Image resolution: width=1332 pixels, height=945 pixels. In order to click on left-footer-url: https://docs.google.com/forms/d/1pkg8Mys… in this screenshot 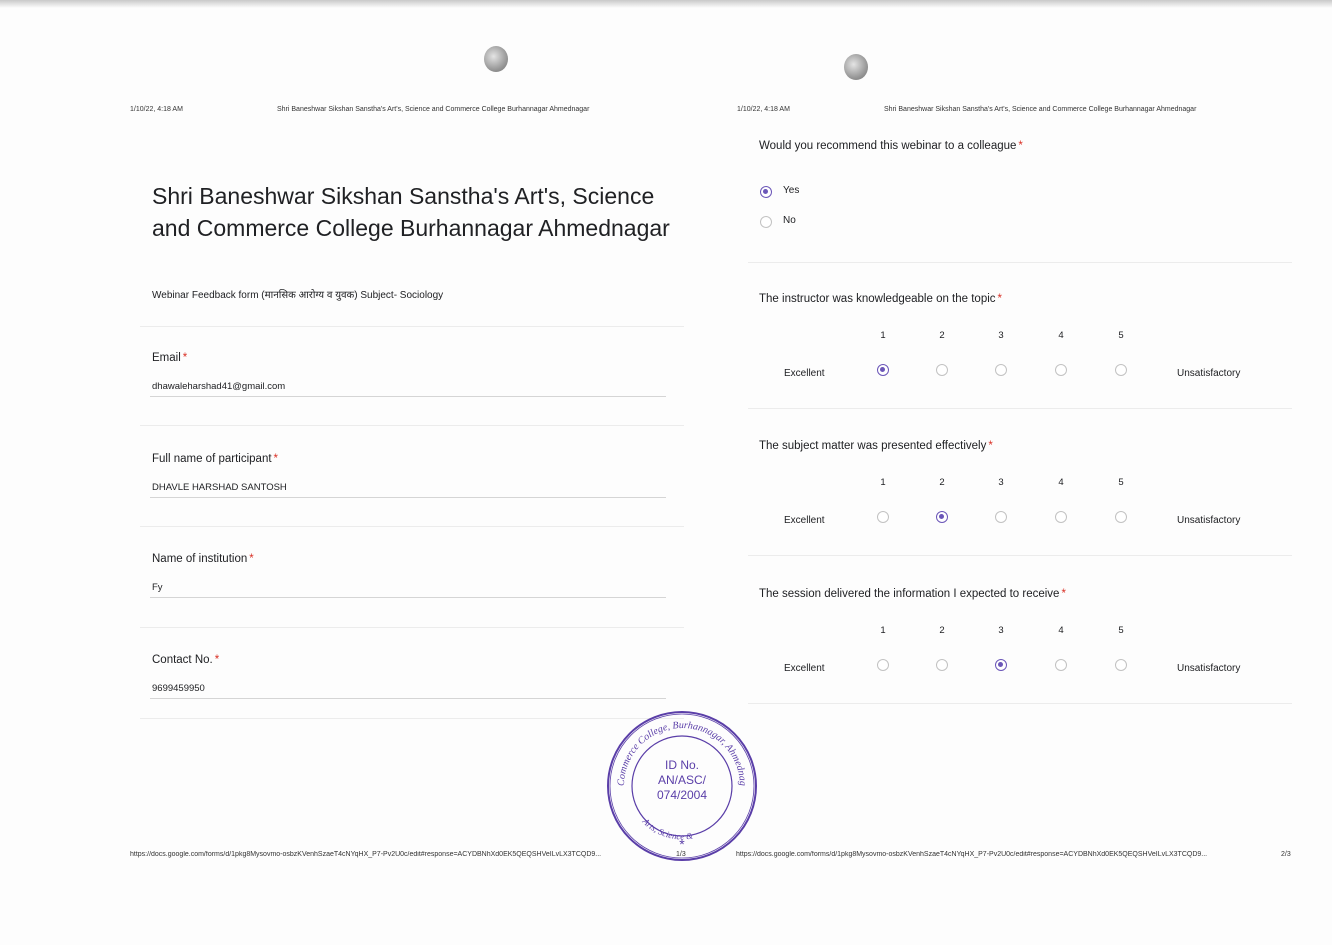, I will do `click(366, 854)`.